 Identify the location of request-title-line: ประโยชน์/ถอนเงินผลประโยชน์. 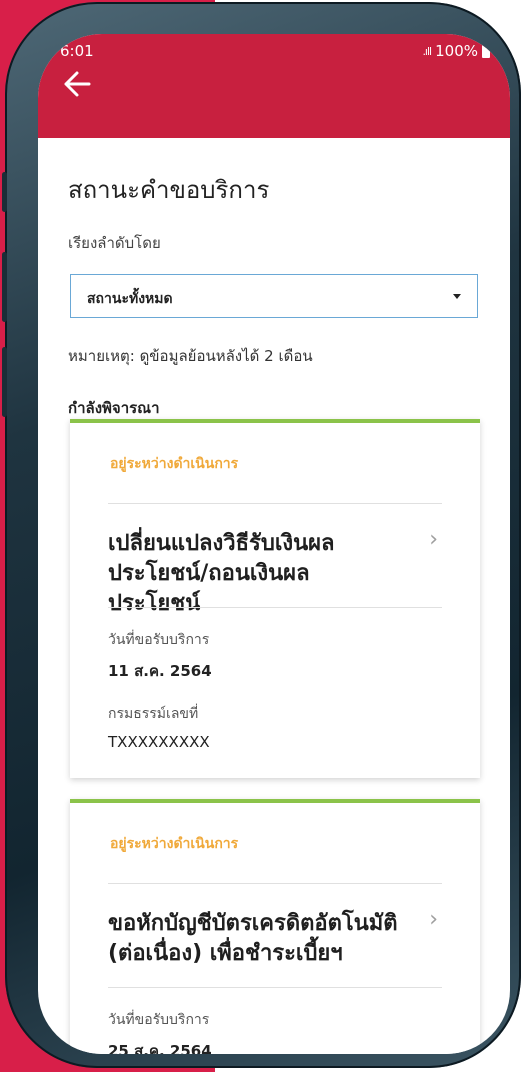
(209, 588).